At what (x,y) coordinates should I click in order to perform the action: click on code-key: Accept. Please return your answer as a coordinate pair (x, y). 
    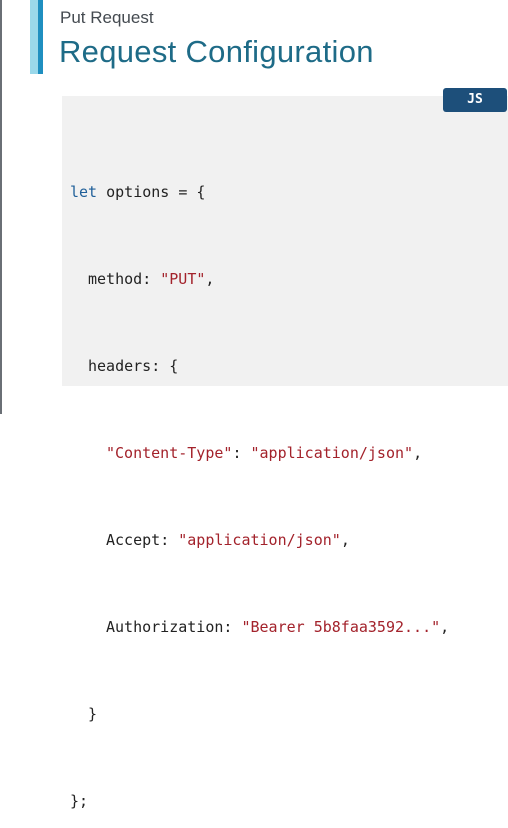
    Looking at the image, I should click on (133, 540).